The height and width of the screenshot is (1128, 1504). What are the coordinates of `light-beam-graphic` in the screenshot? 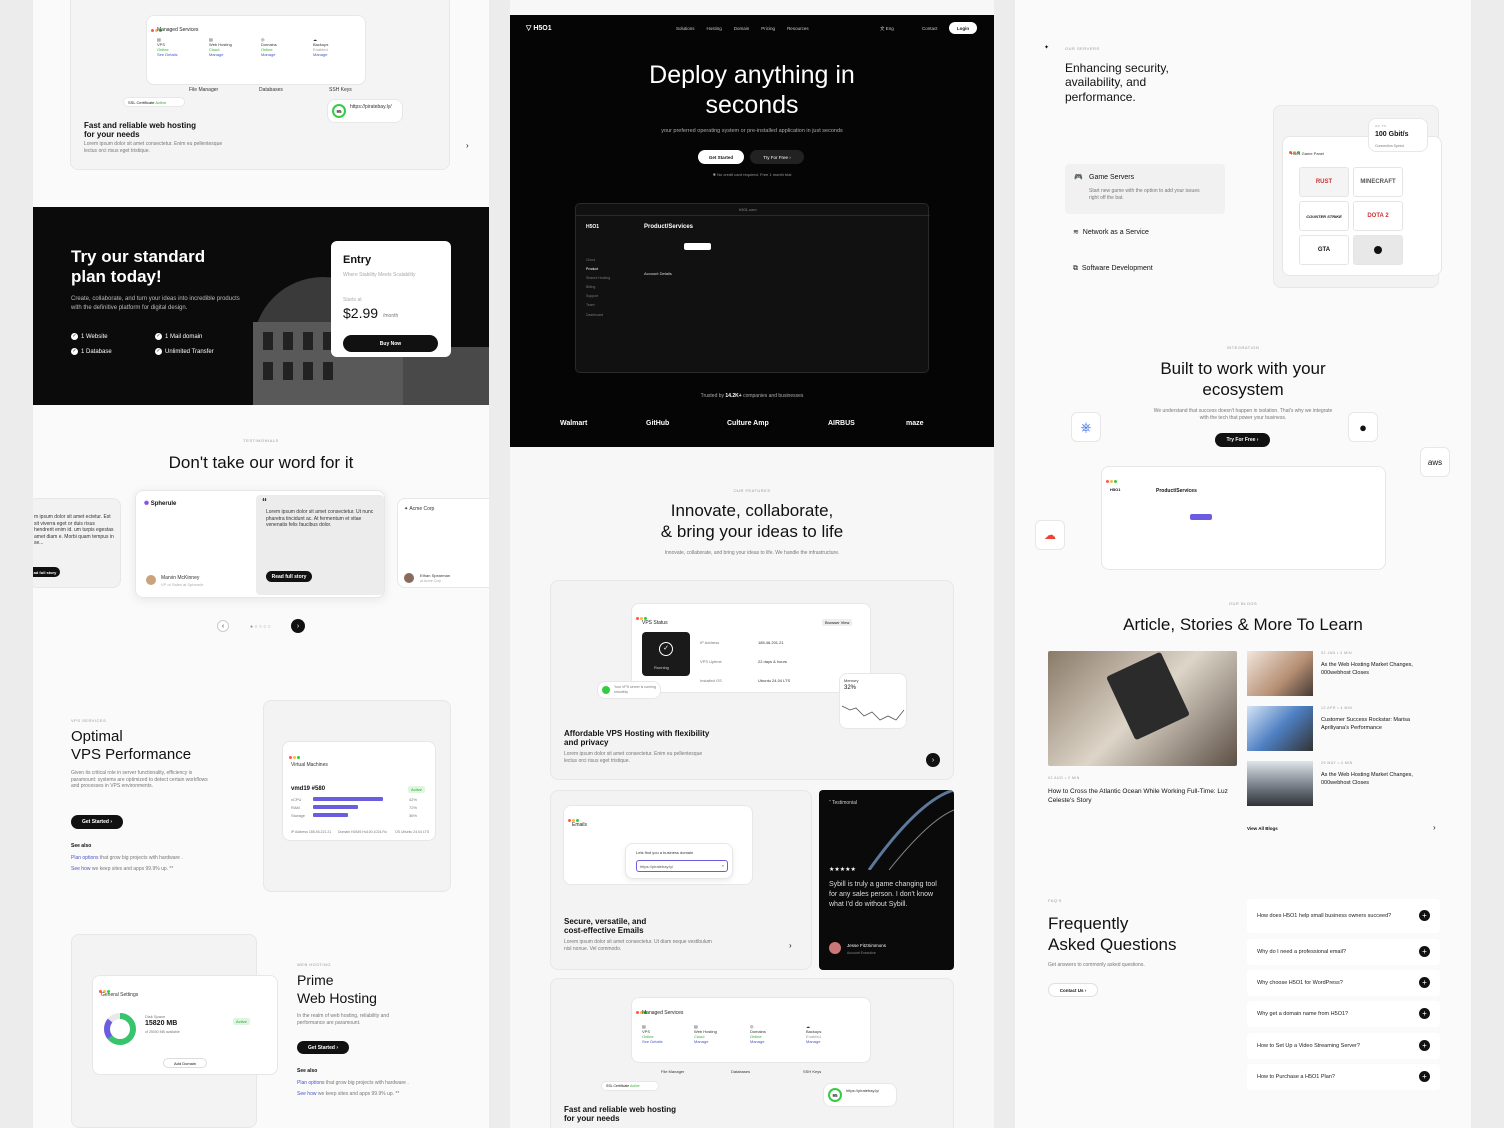 It's located at (910, 830).